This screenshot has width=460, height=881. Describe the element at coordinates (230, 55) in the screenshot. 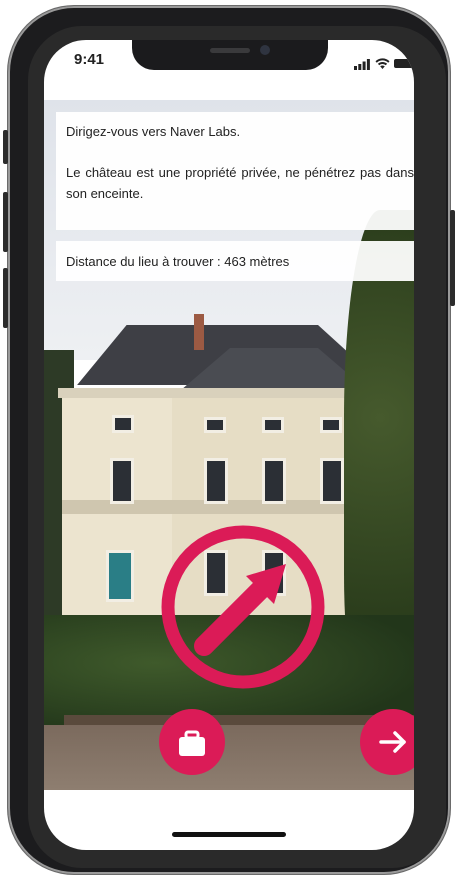

I see `notch` at that location.